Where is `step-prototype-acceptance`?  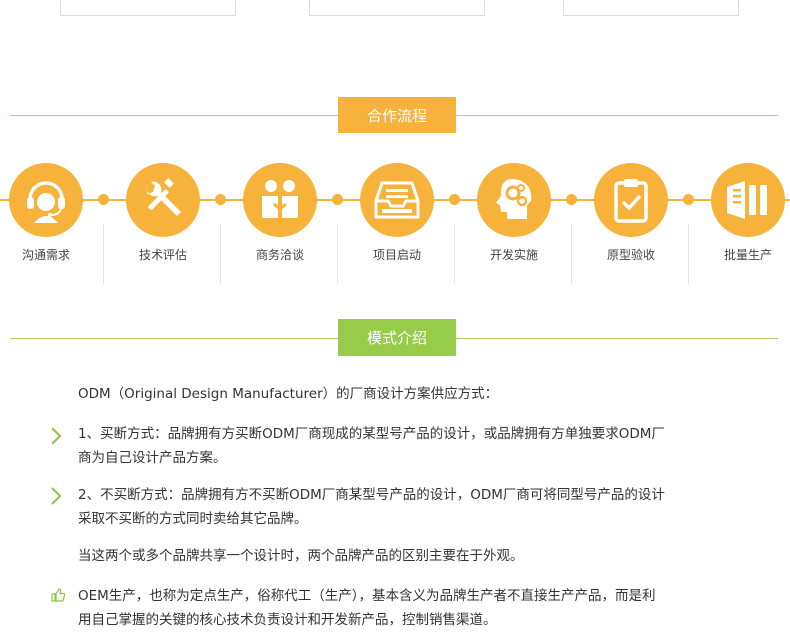 step-prototype-acceptance is located at coordinates (631, 200).